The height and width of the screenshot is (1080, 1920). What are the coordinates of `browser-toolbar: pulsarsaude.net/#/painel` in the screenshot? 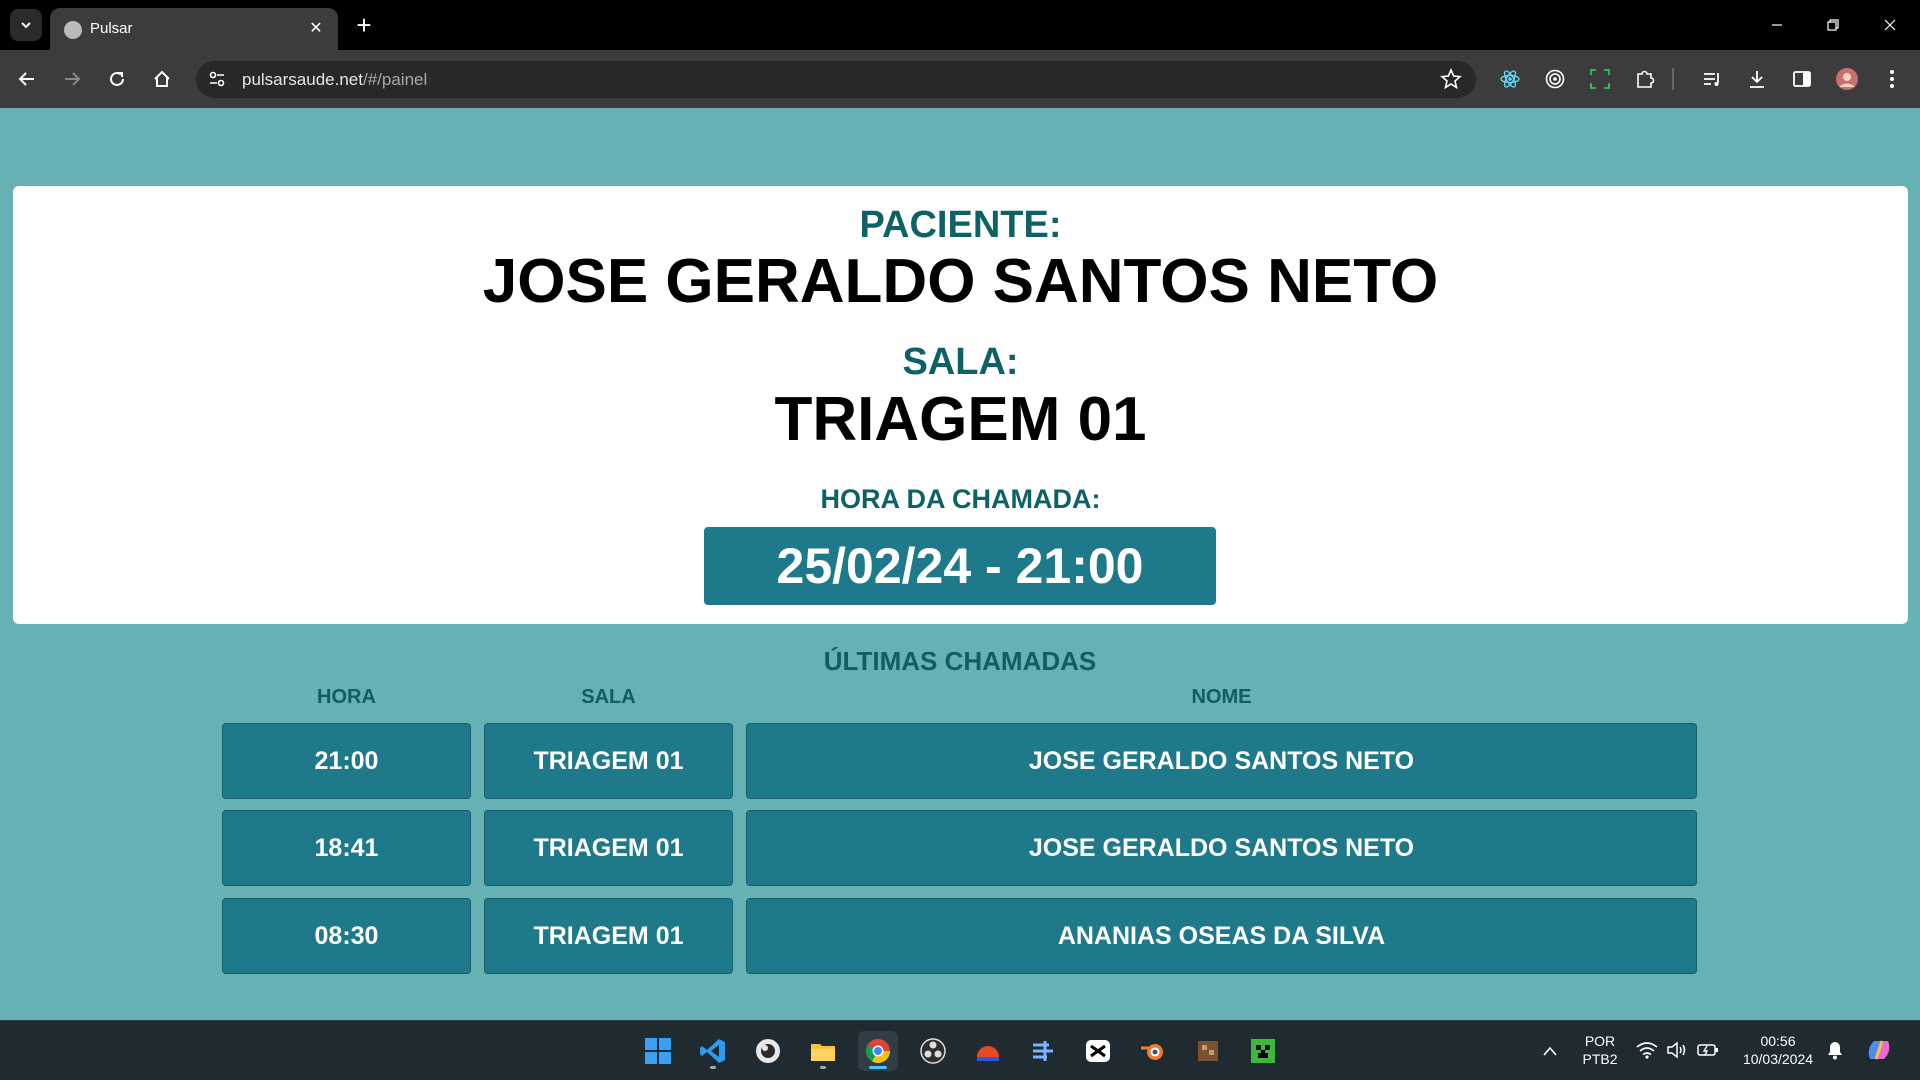 It's located at (960, 79).